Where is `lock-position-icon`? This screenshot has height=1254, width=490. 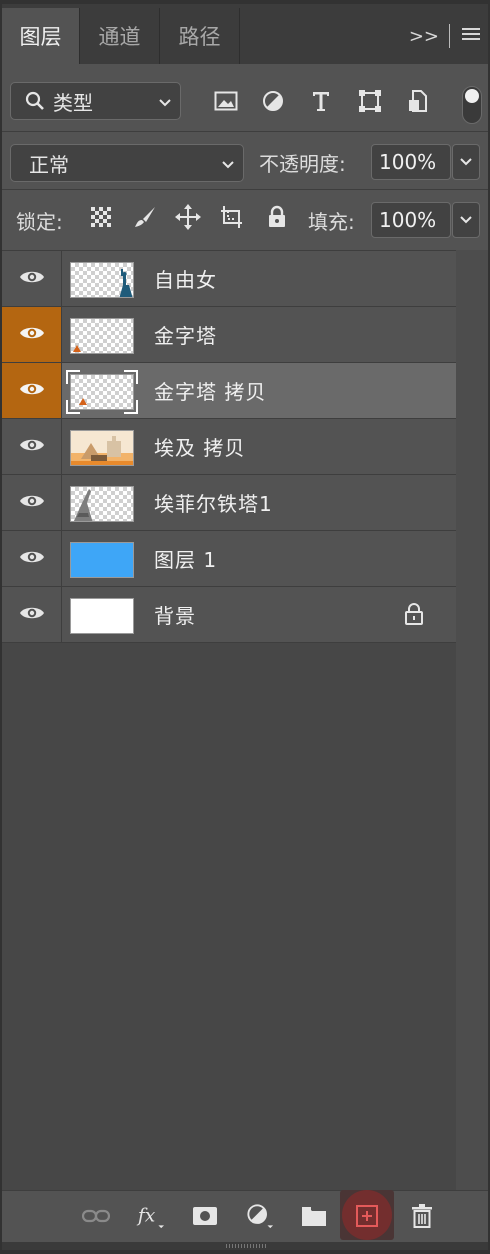 lock-position-icon is located at coordinates (188, 217).